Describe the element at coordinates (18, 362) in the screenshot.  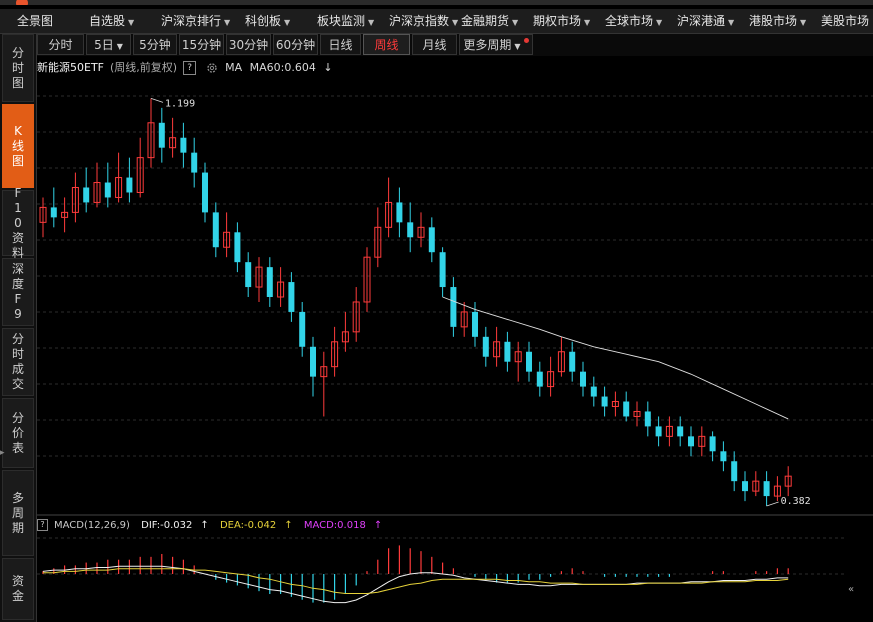
I see `sidebar-btn-4: 分时成交` at that location.